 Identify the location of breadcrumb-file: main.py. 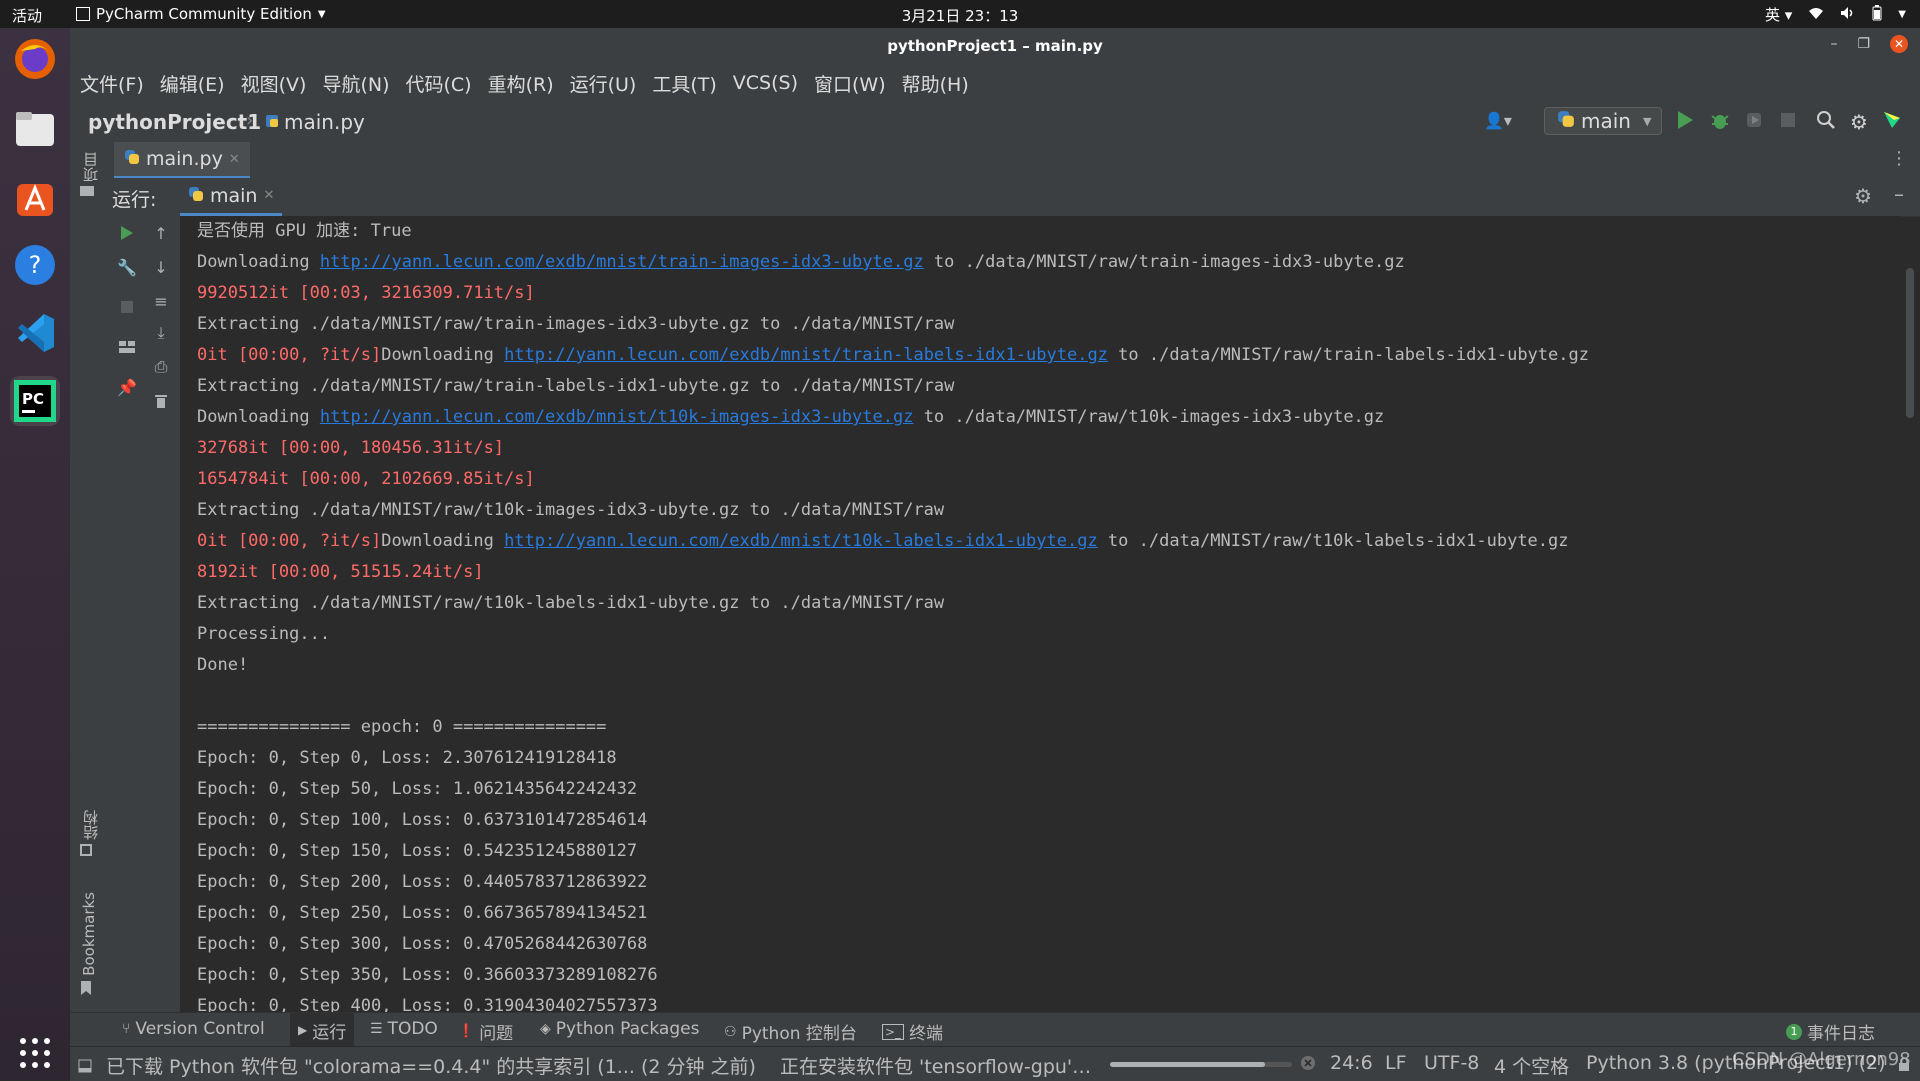
(324, 122).